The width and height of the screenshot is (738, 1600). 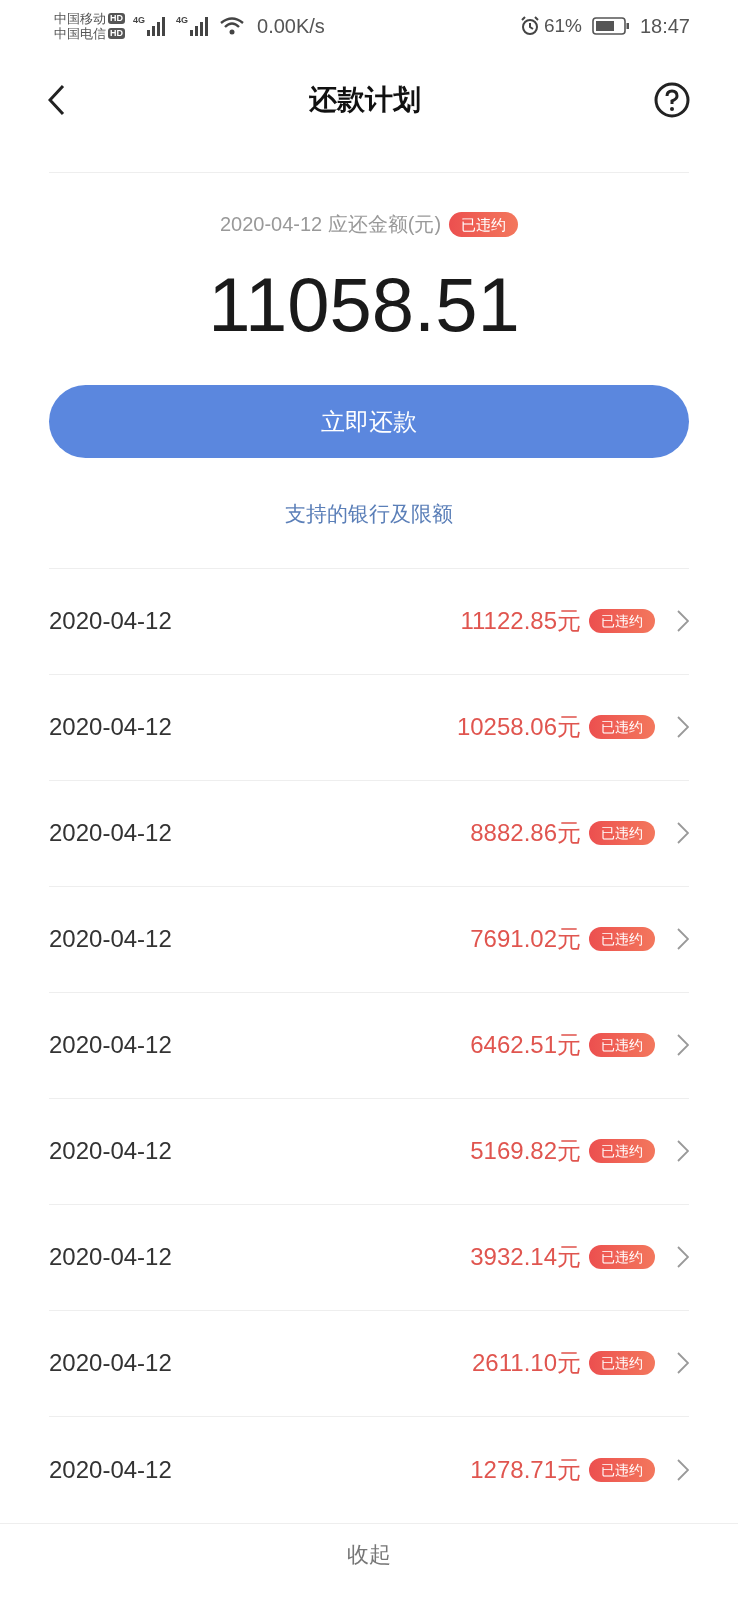 What do you see at coordinates (232, 26) in the screenshot?
I see `wifi-icon` at bounding box center [232, 26].